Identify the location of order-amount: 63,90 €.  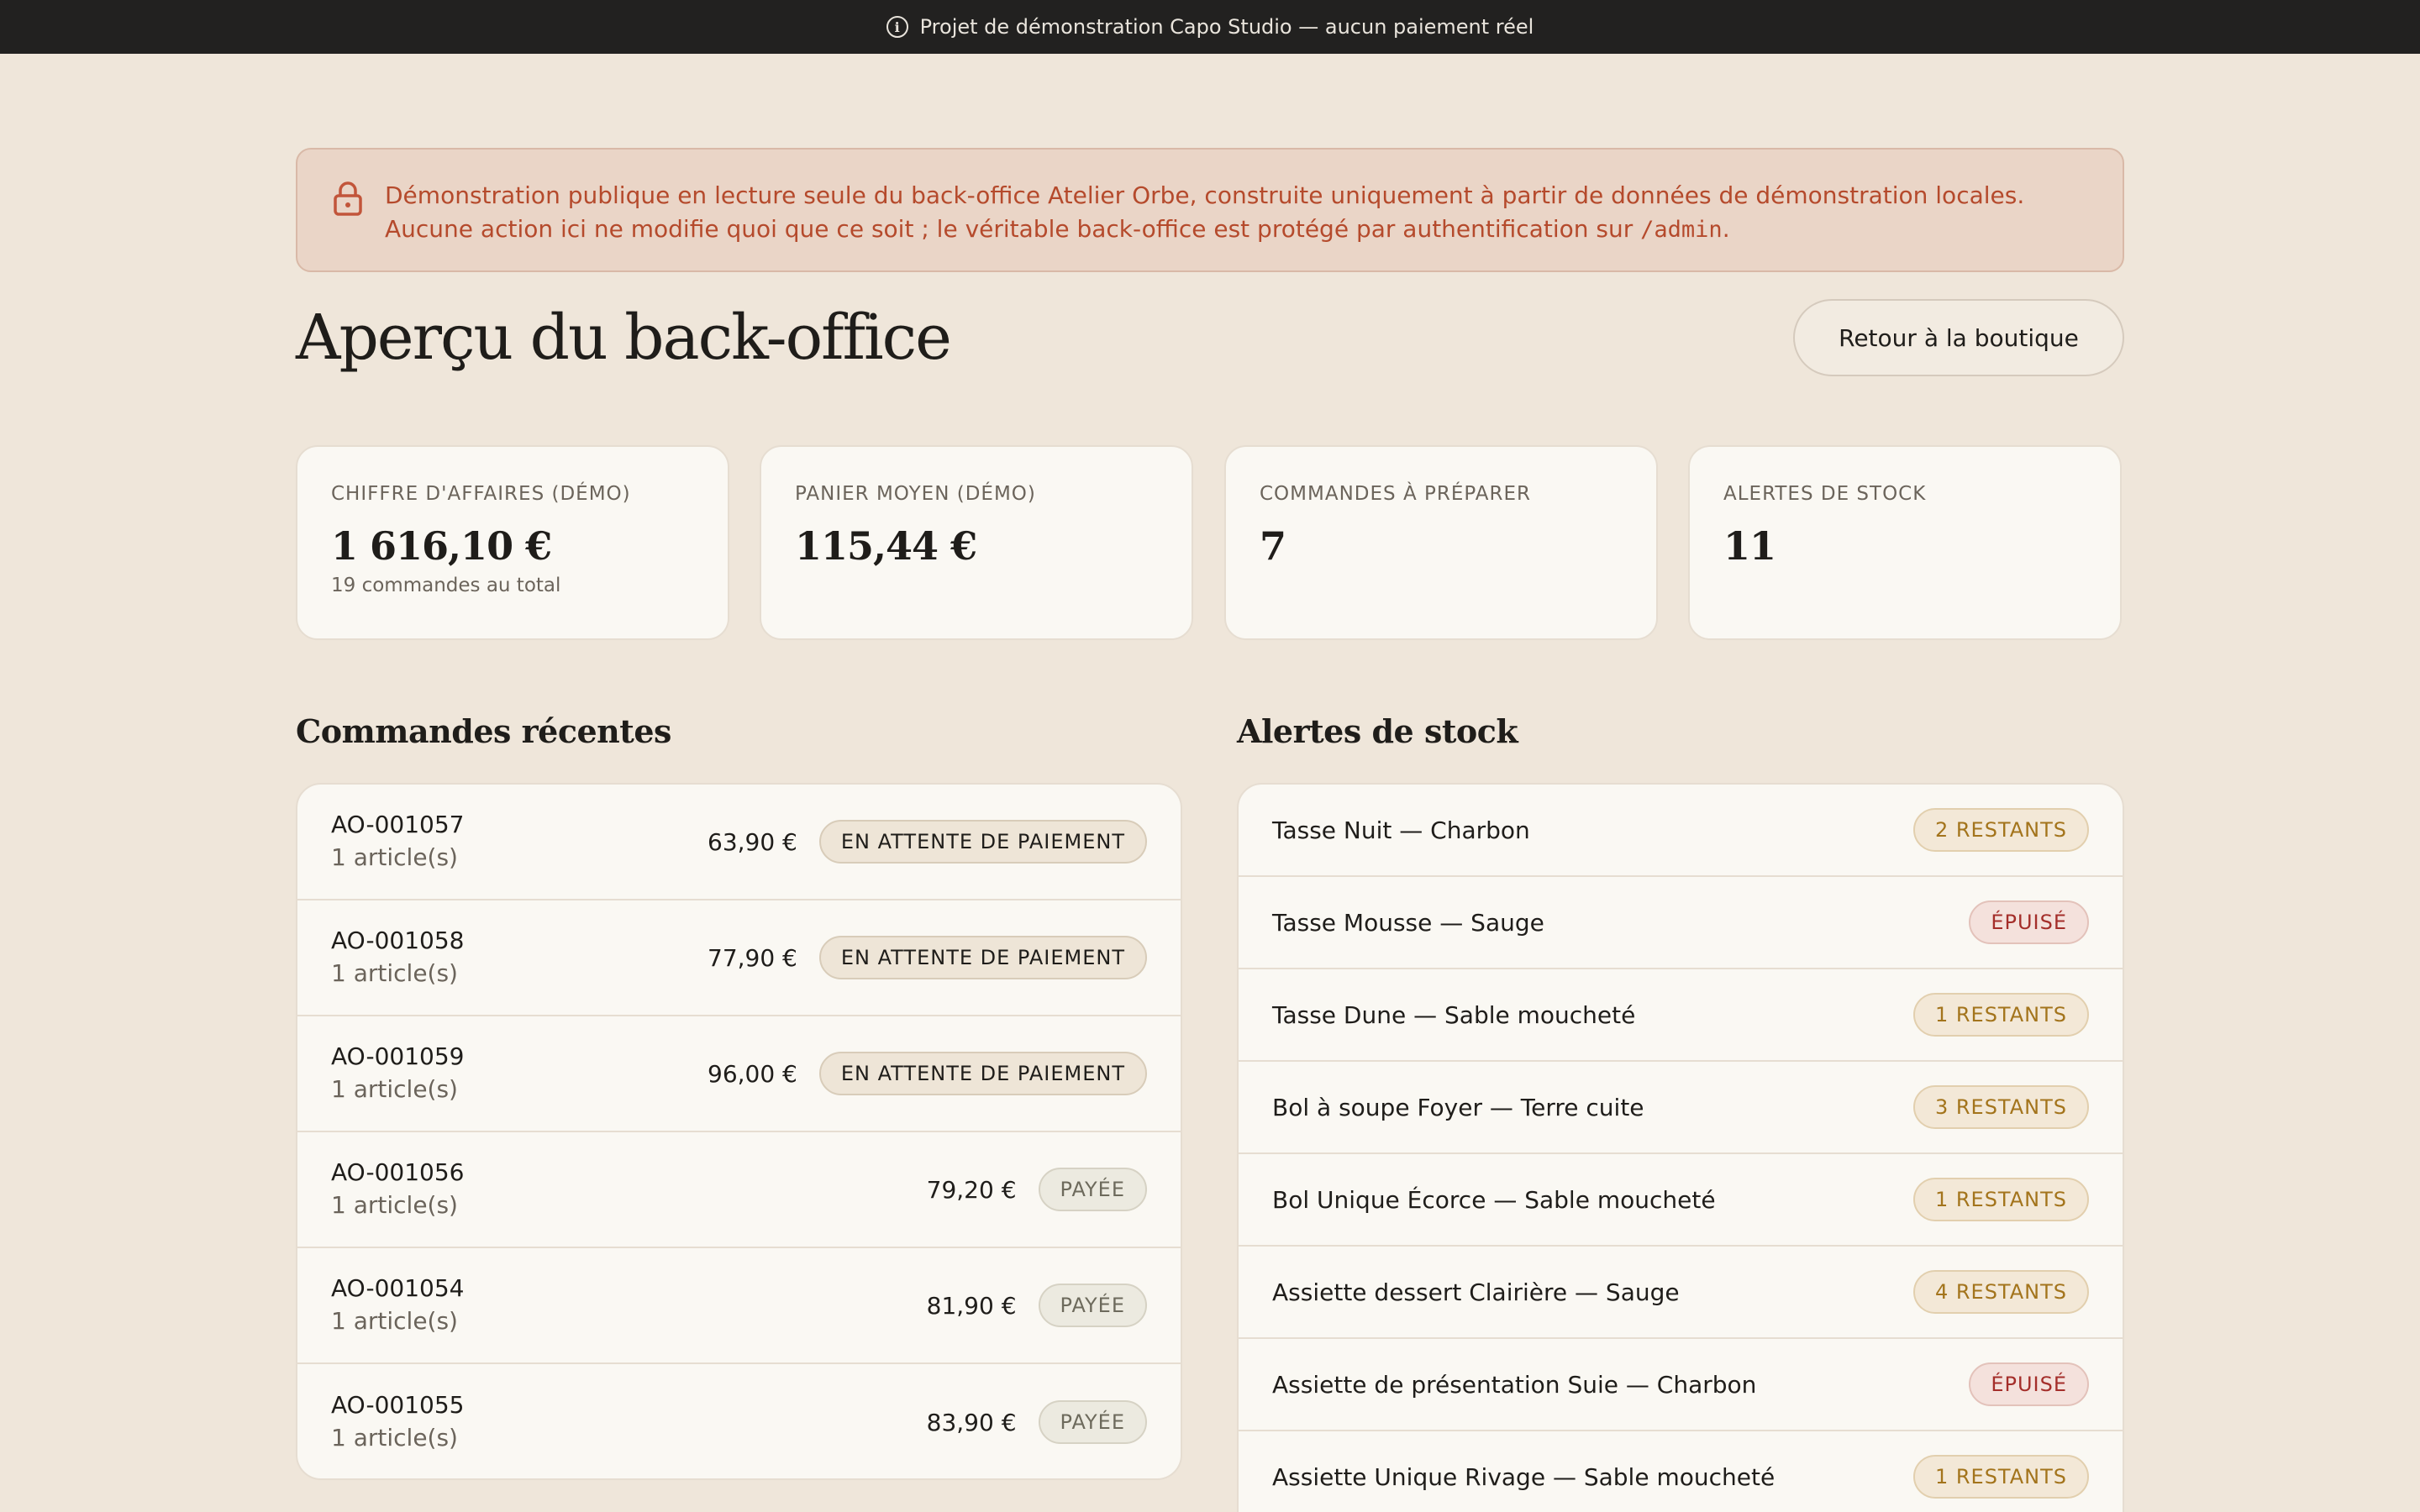
(752, 841).